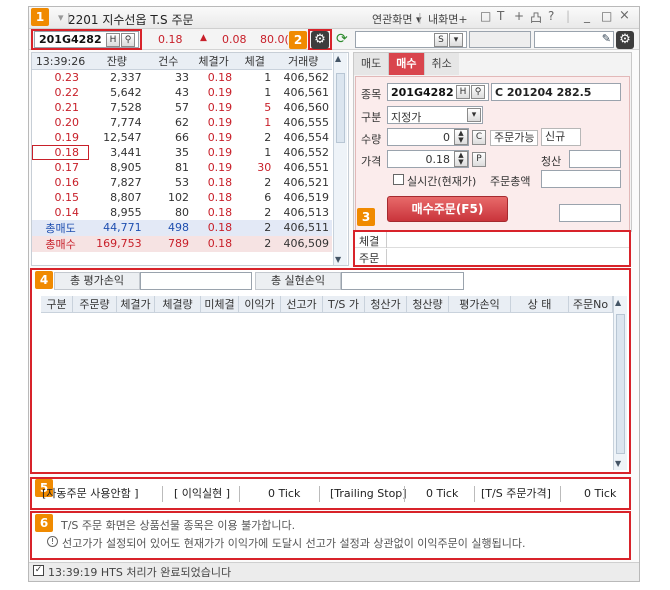 This screenshot has height=590, width=670. I want to click on help-icon: ?, so click(551, 16).